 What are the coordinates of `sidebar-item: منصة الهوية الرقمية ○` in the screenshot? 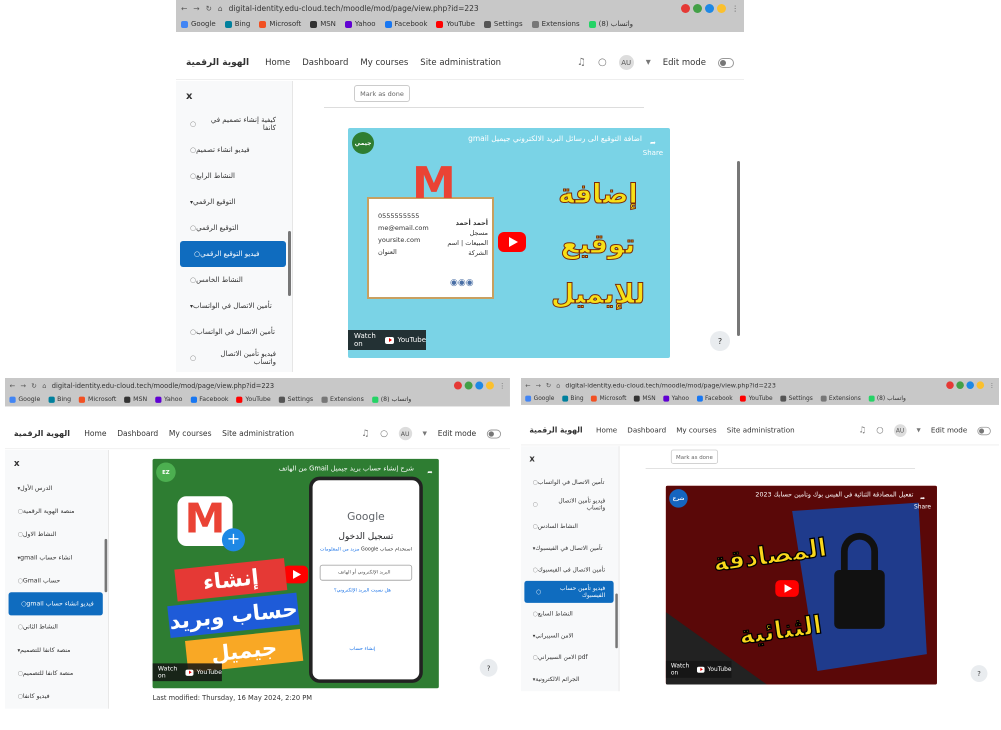 It's located at (54, 511).